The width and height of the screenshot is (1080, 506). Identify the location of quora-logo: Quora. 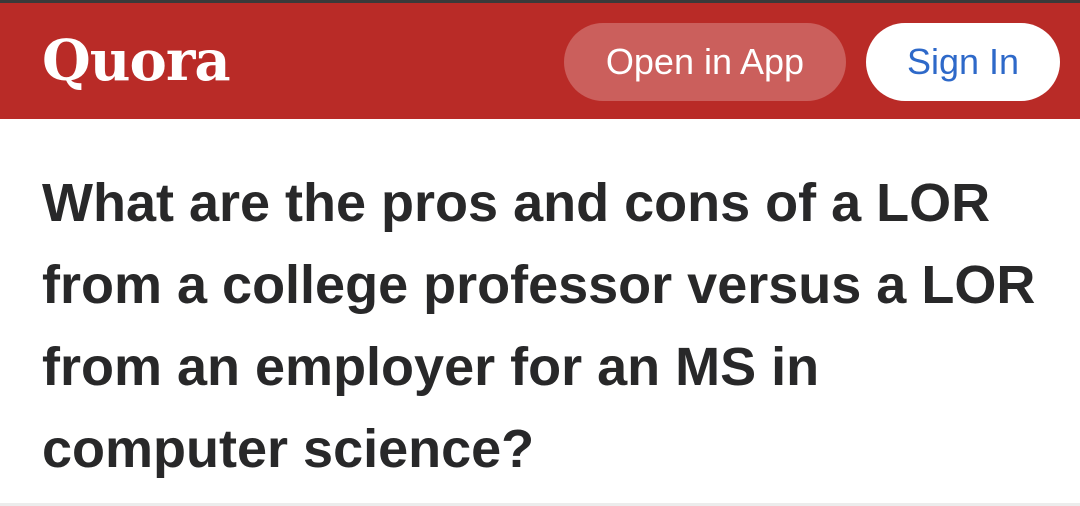
(136, 61).